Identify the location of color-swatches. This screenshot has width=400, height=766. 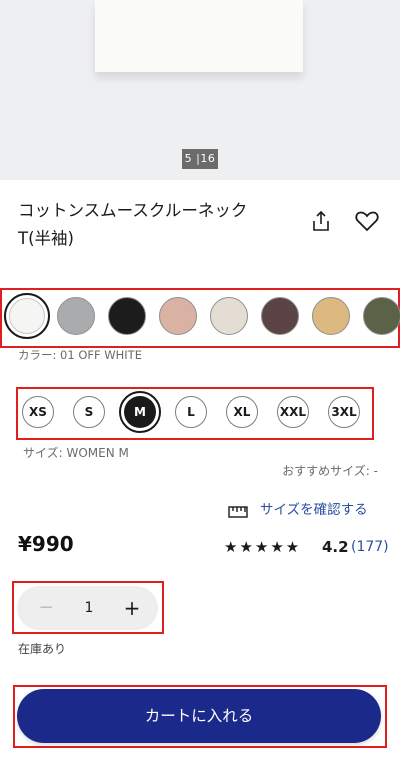
(202, 317).